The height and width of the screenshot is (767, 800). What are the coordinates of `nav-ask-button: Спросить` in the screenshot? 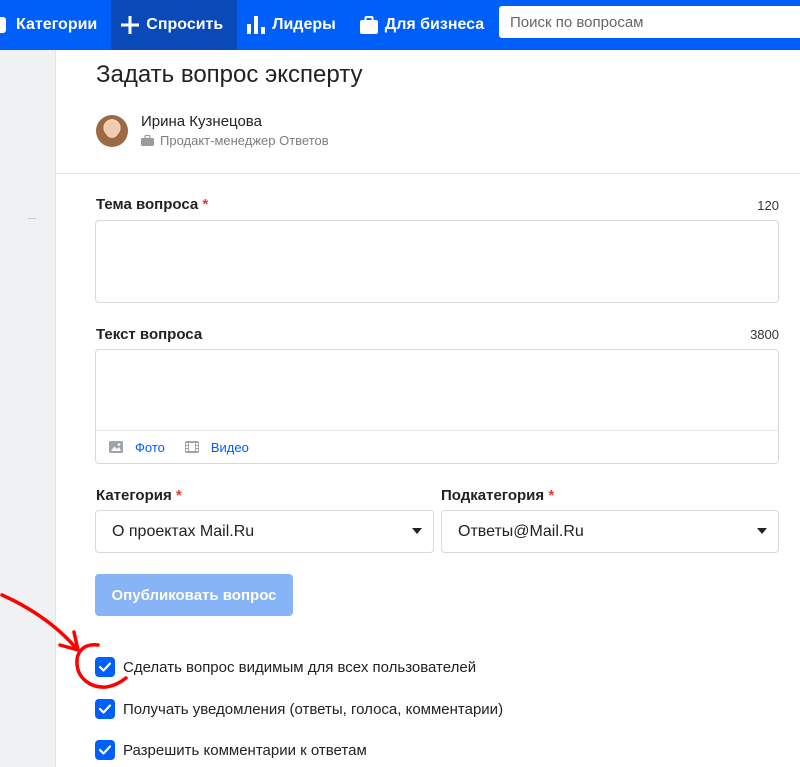 It's located at (174, 25).